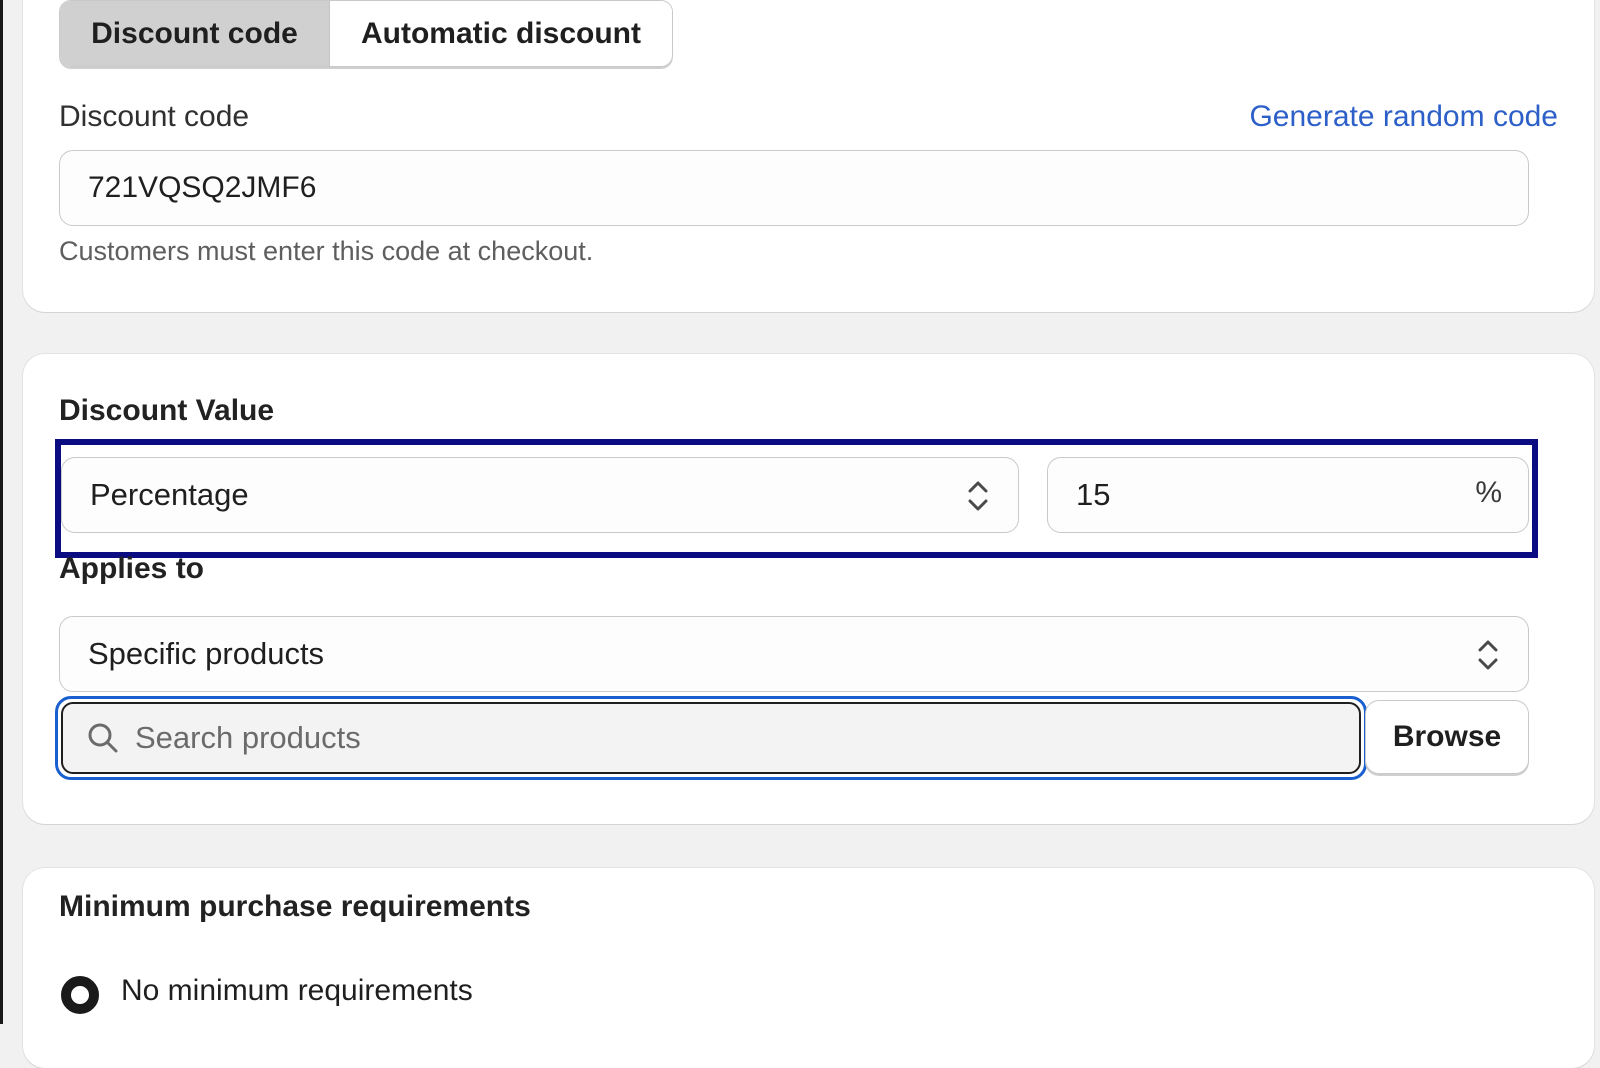 The height and width of the screenshot is (1068, 1600). Describe the element at coordinates (80, 995) in the screenshot. I see `radio-selected-icon` at that location.